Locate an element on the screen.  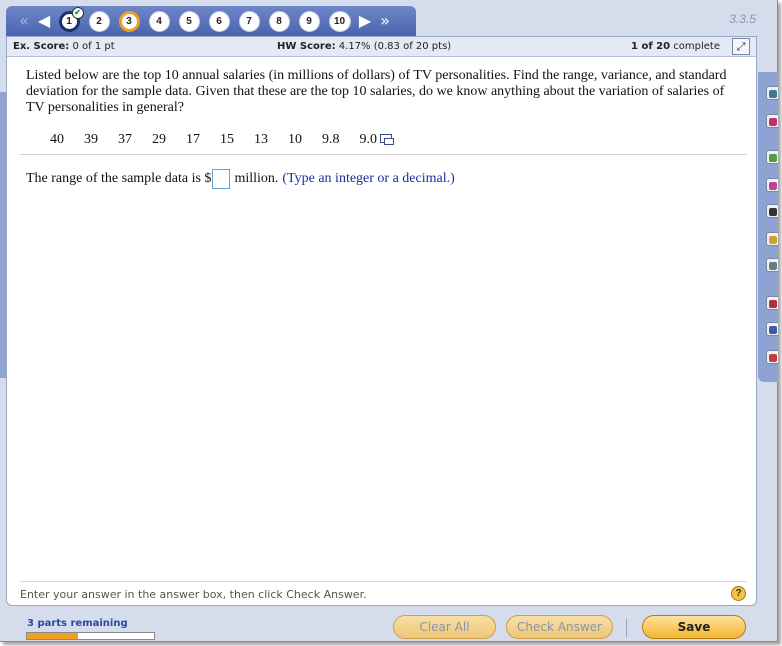
data-value: 13 is located at coordinates (261, 139).